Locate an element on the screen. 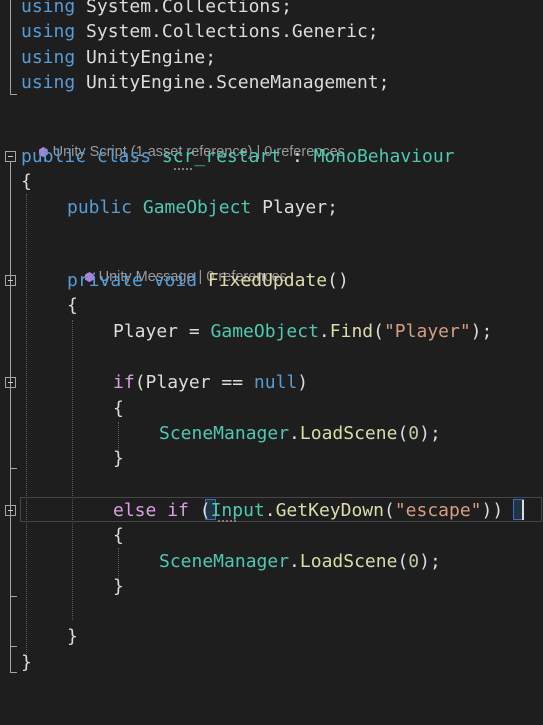  namespace: System.Collections.Generic; is located at coordinates (227, 31).